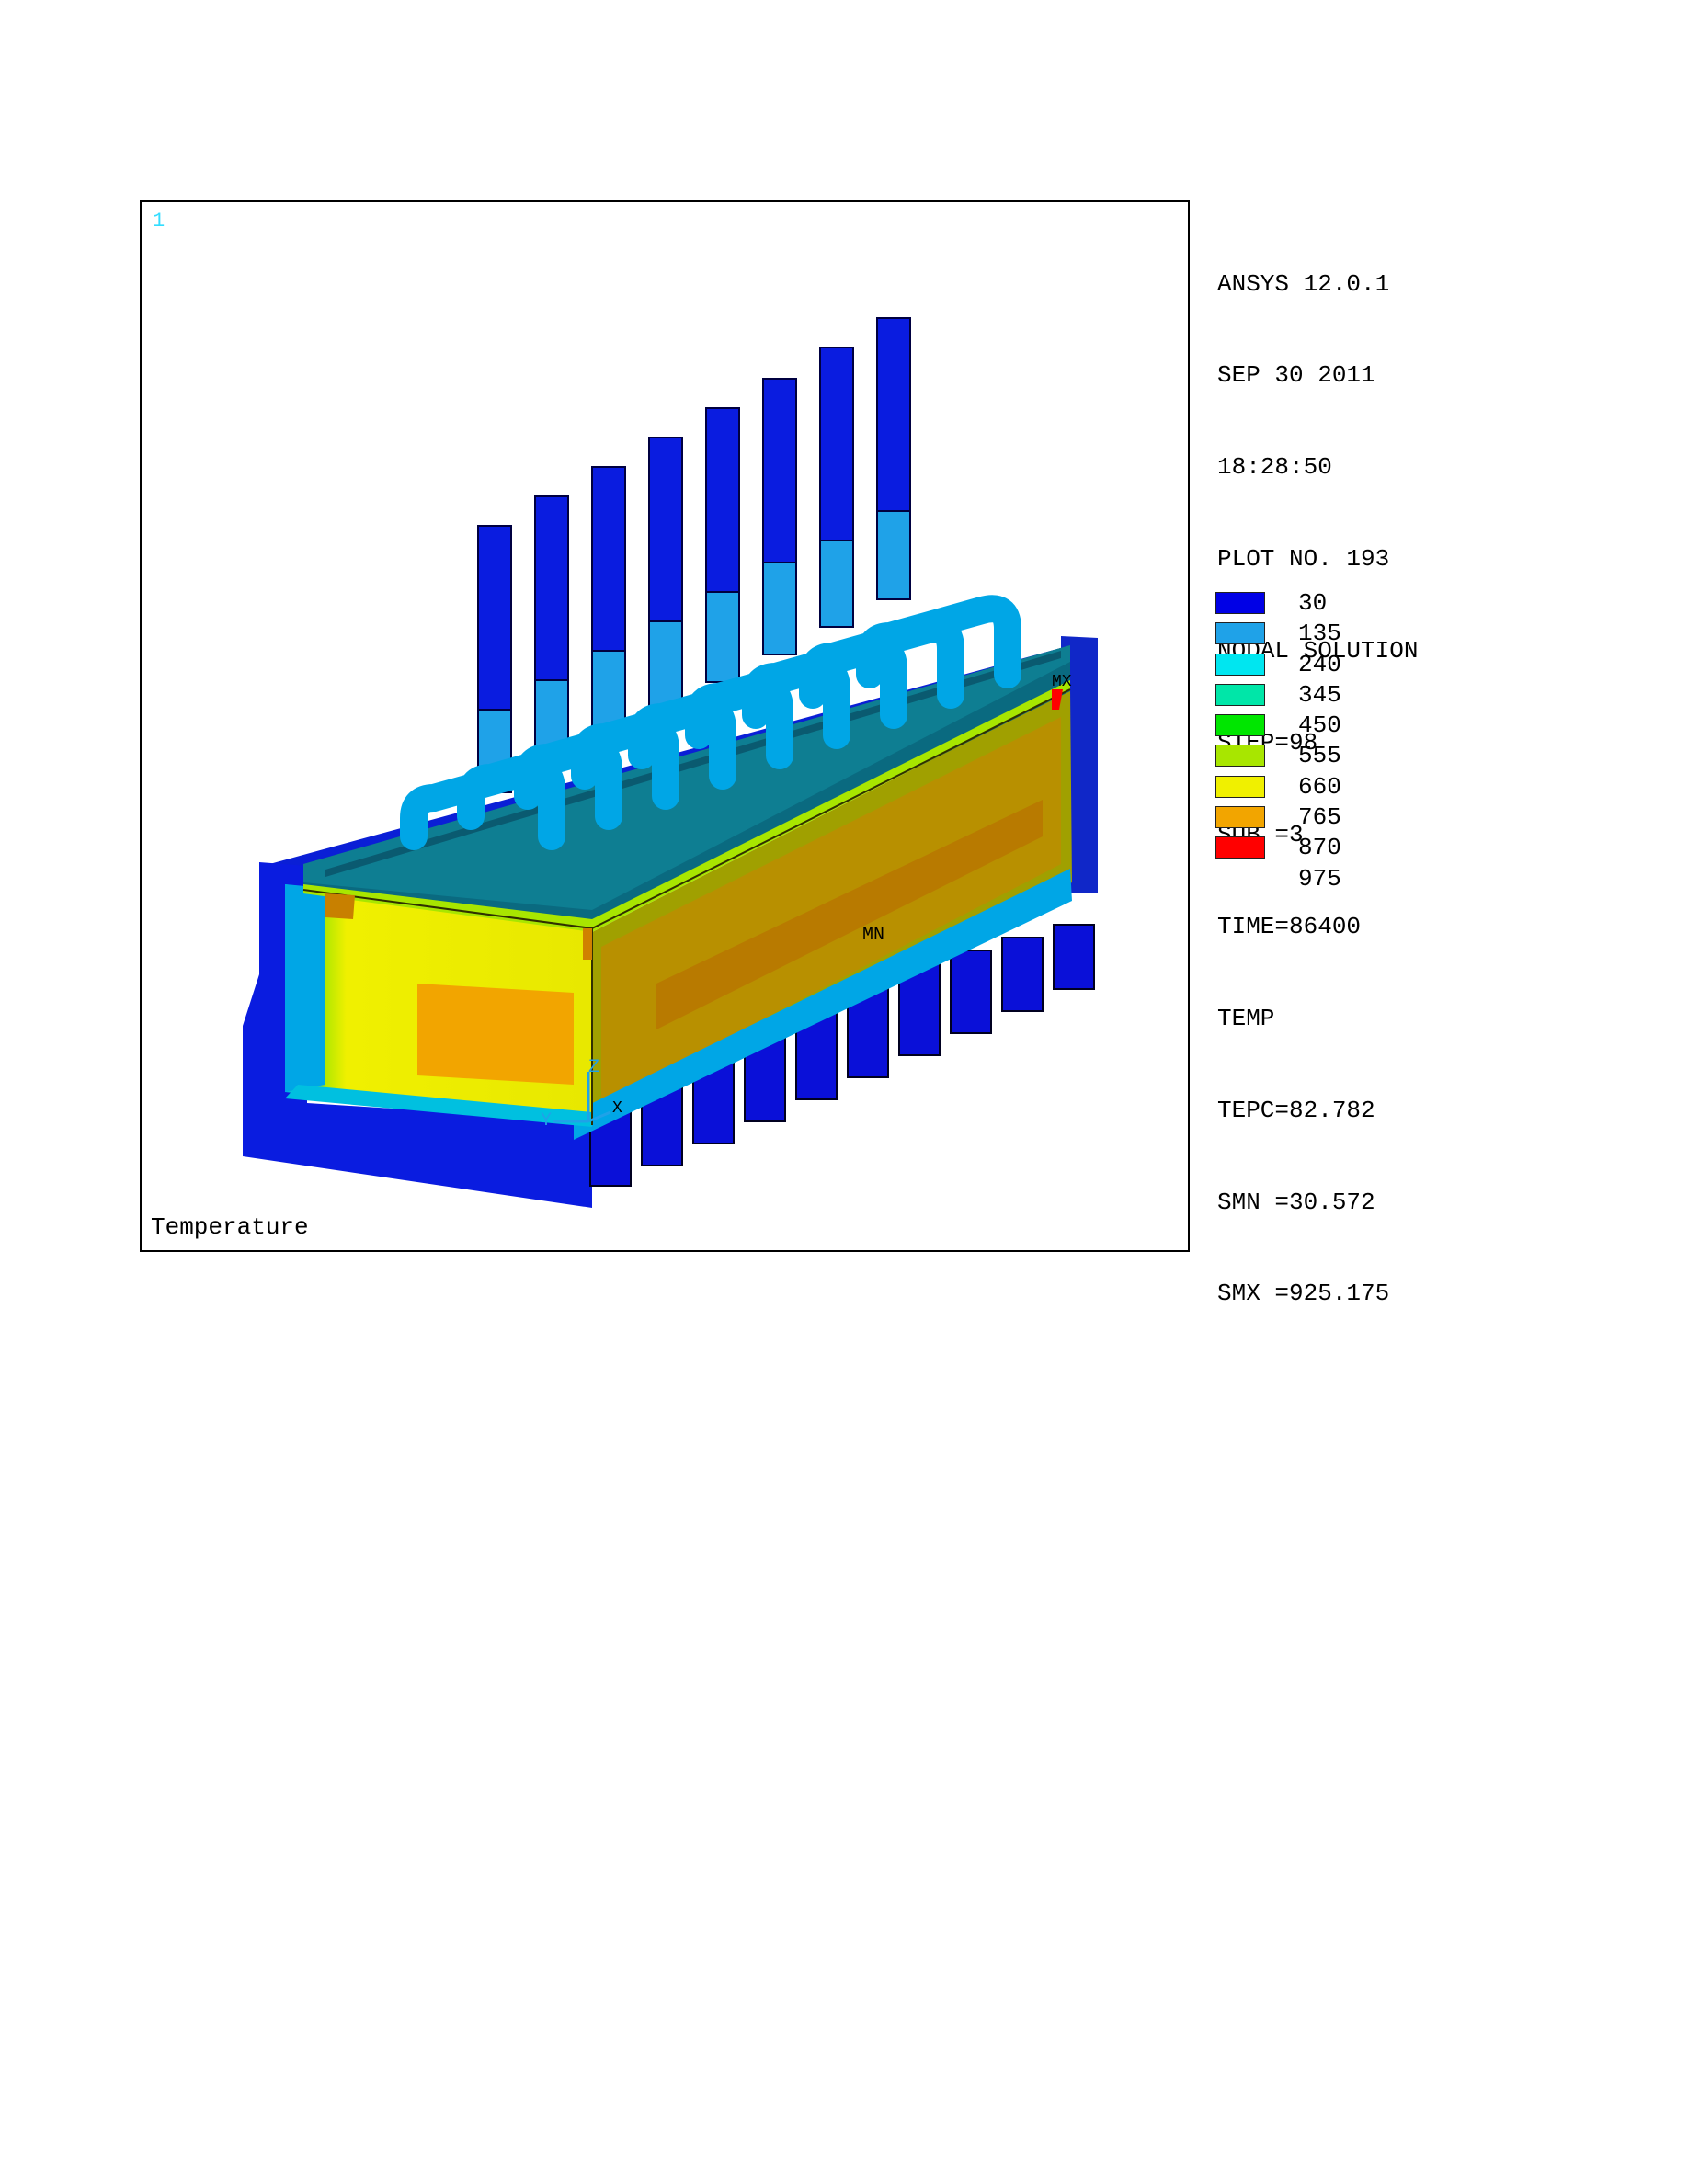  I want to click on legend-label: 555, so click(1320, 756).